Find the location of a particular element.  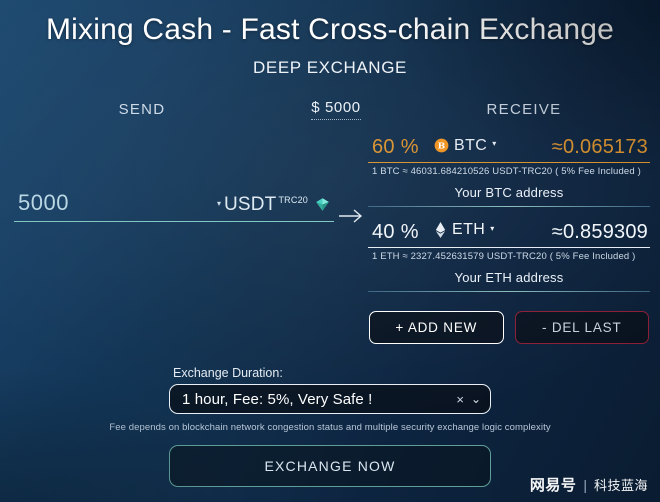

usd-amount-display: $ 5000 is located at coordinates (336, 109).